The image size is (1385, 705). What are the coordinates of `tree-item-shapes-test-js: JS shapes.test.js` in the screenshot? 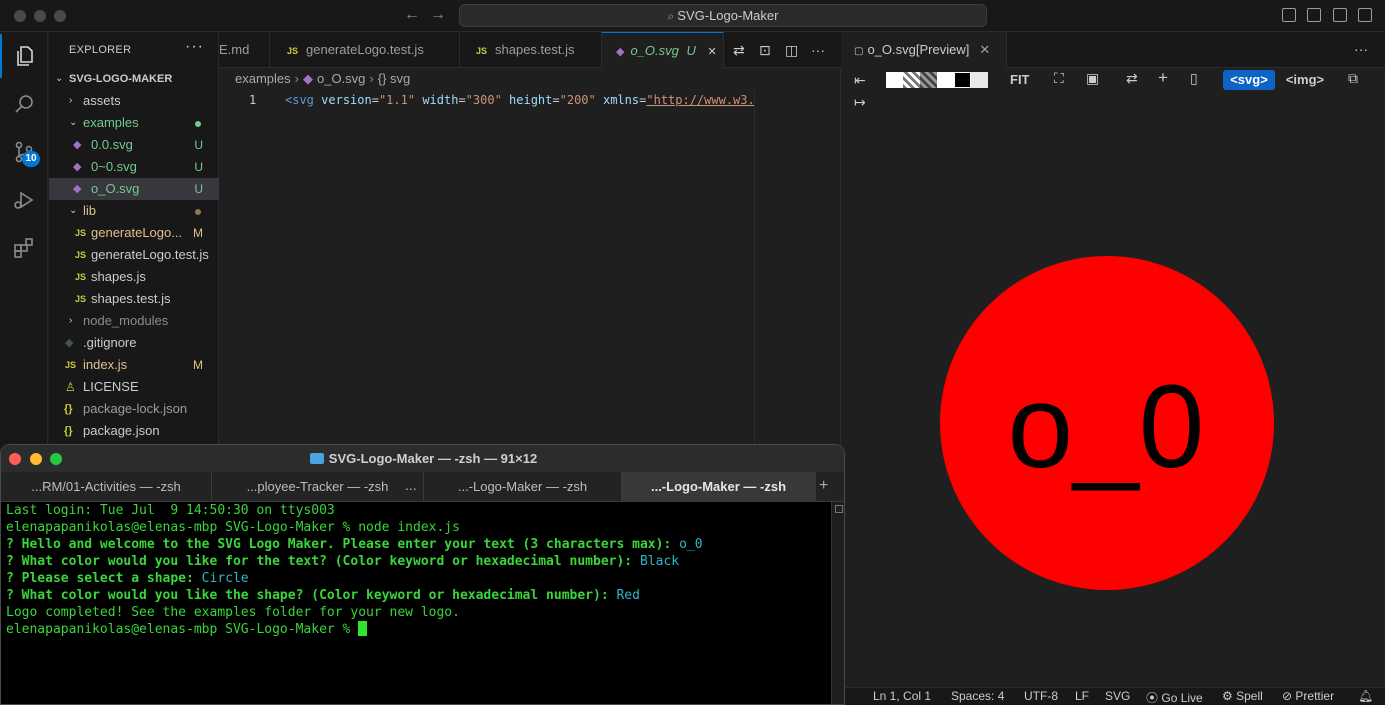 It's located at (134, 299).